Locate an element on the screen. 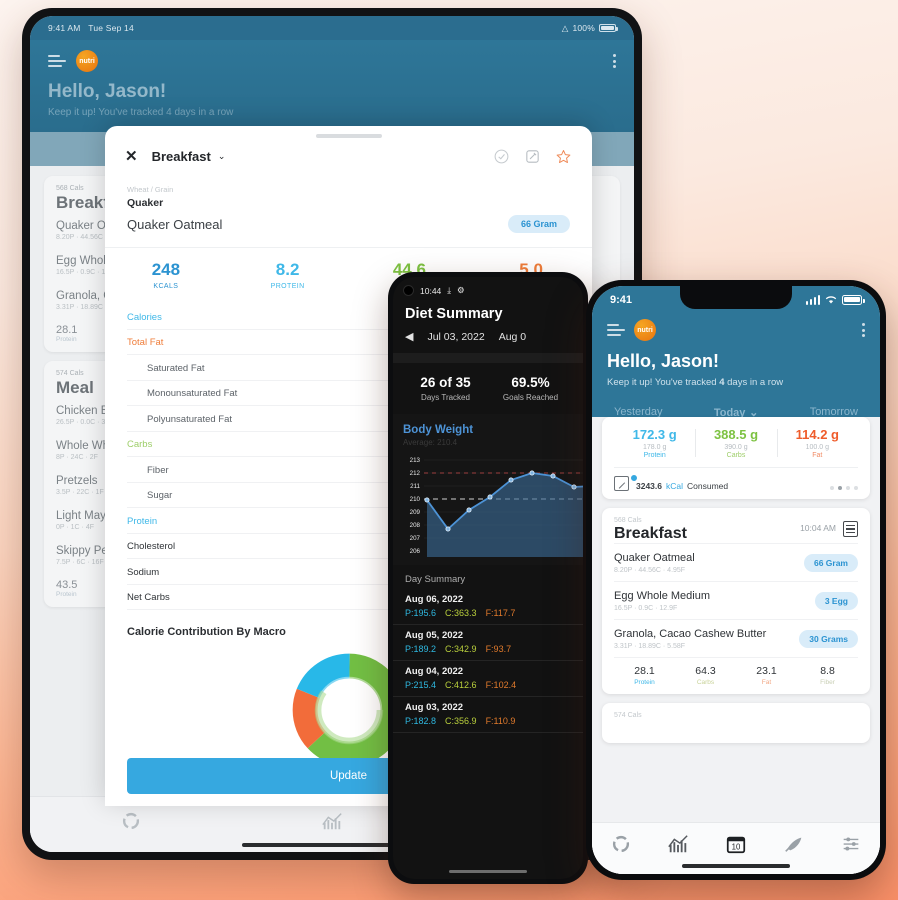 The image size is (898, 900). day-summary-row: Aug 06, 2022 P:195.6 C:363.3 F:117.7 is located at coordinates (488, 607).